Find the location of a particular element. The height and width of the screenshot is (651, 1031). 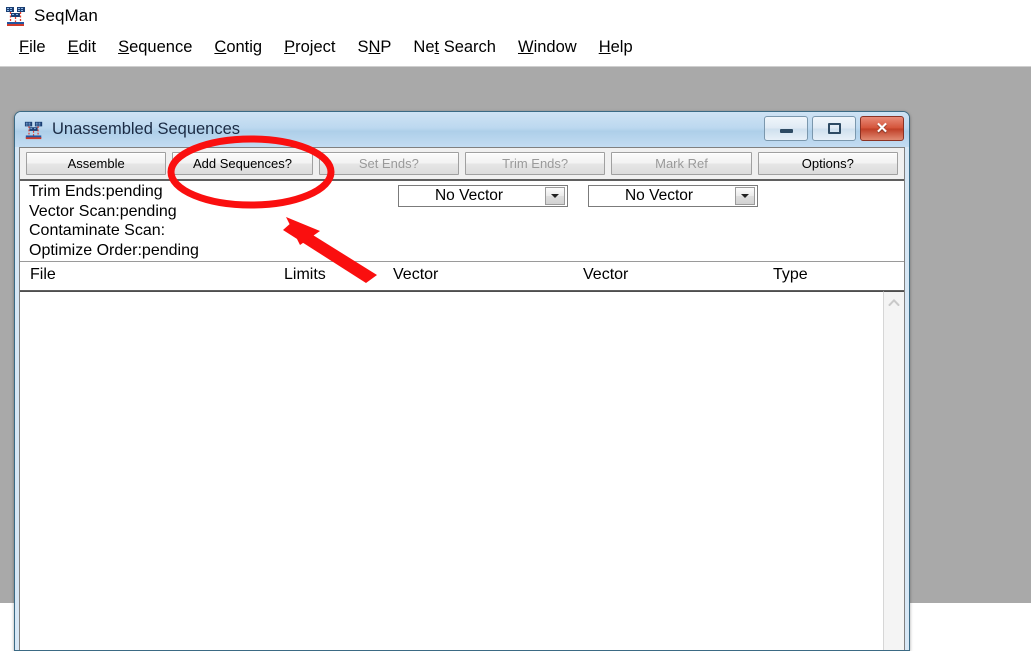

close-icon: ✕ is located at coordinates (882, 128).